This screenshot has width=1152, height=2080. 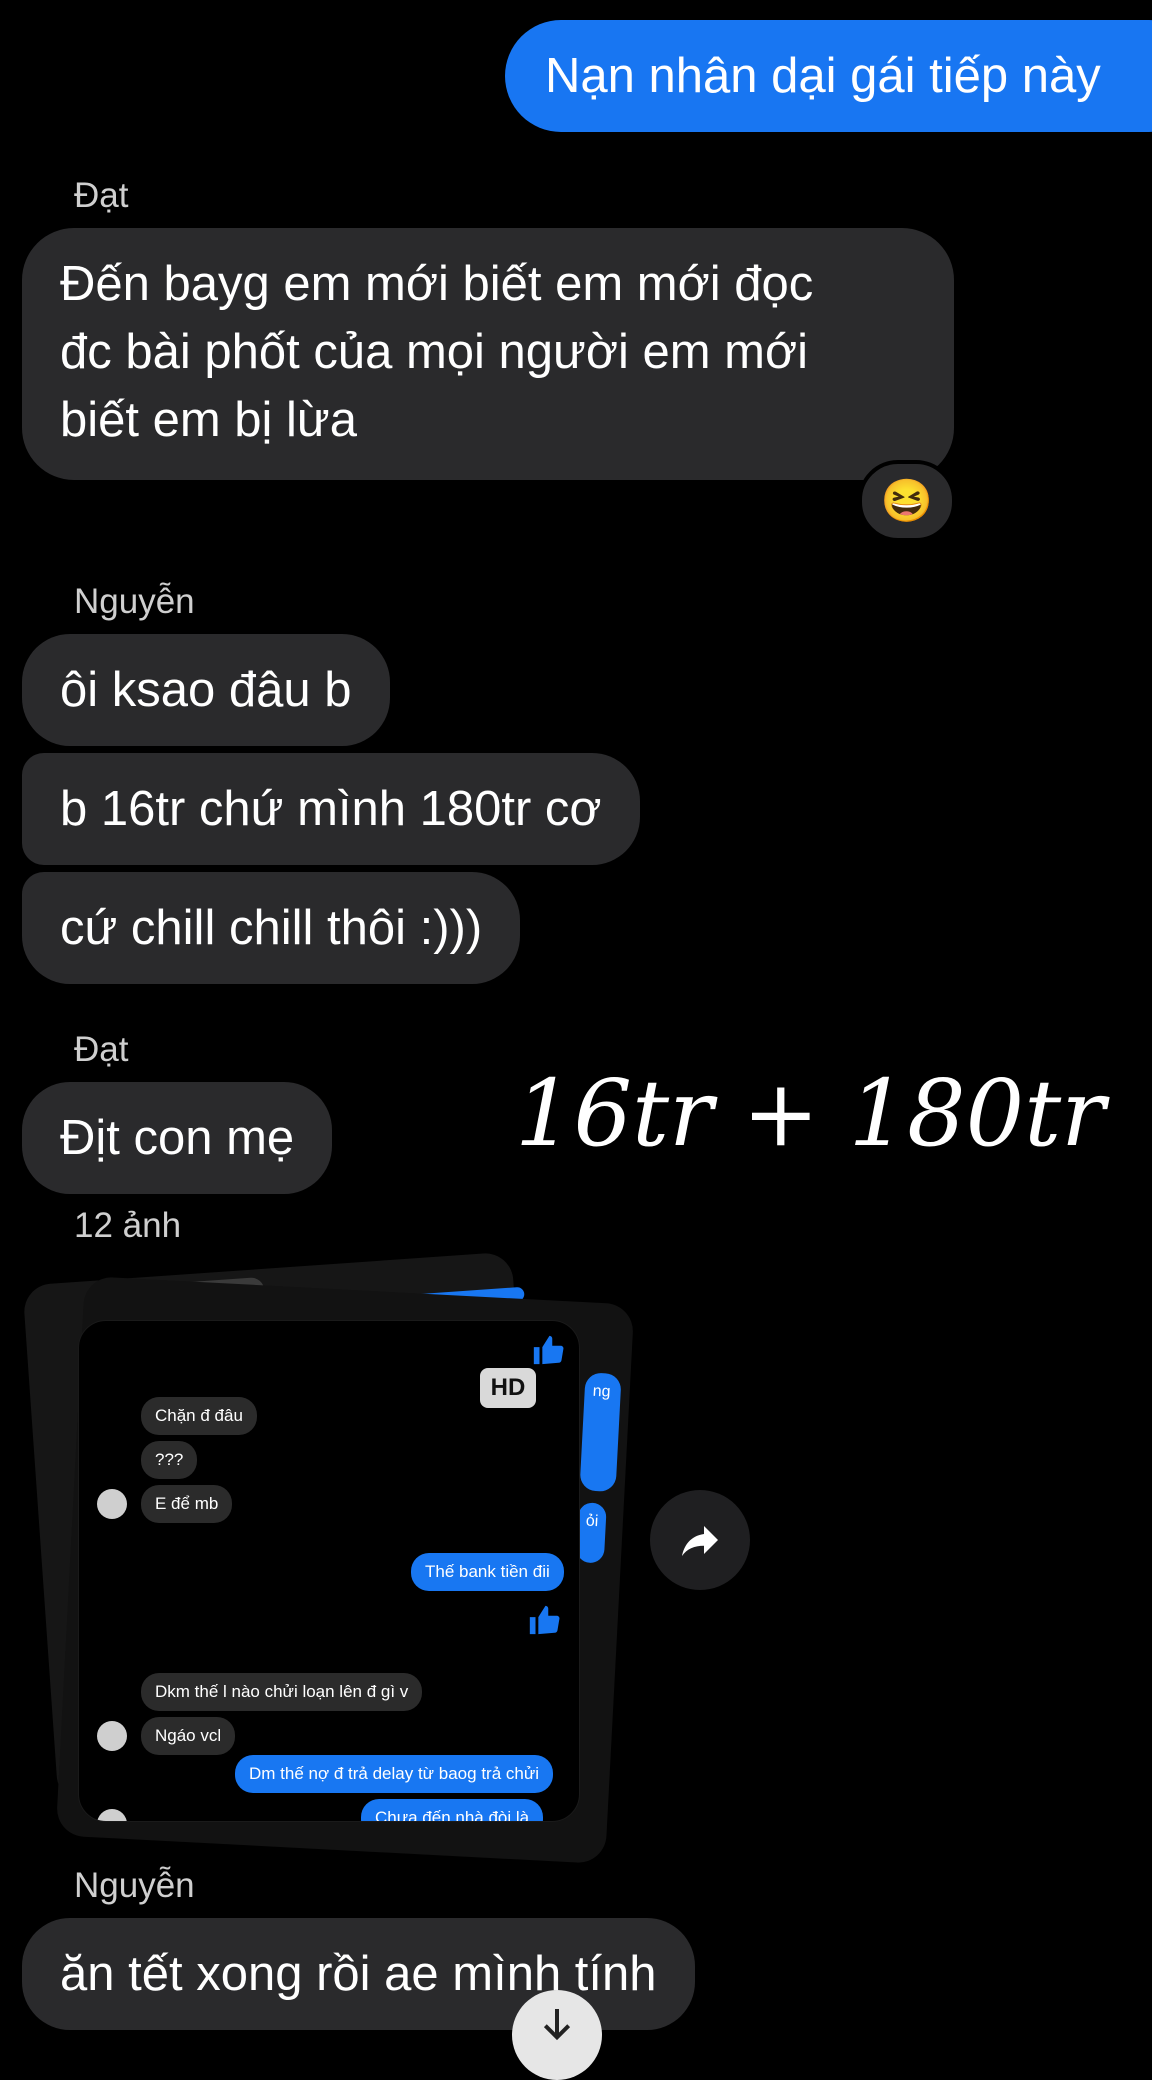 I want to click on message-text: cứ chill chill thôi :))), so click(x=271, y=928).